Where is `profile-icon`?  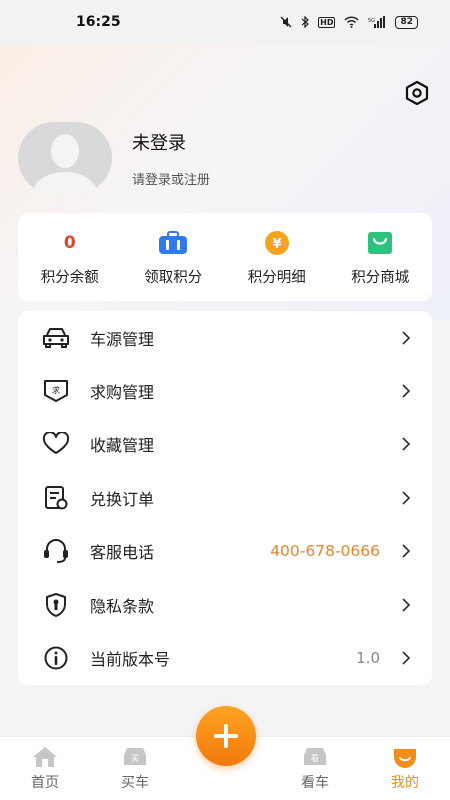 profile-icon is located at coordinates (405, 758).